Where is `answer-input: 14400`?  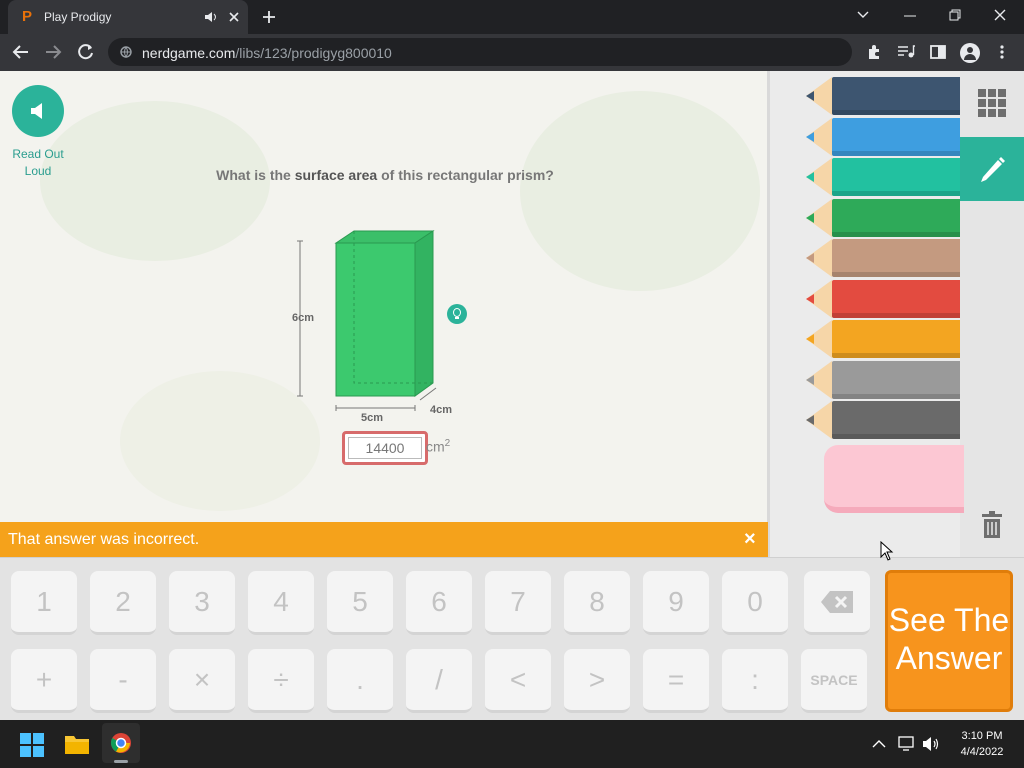
answer-input: 14400 is located at coordinates (385, 448).